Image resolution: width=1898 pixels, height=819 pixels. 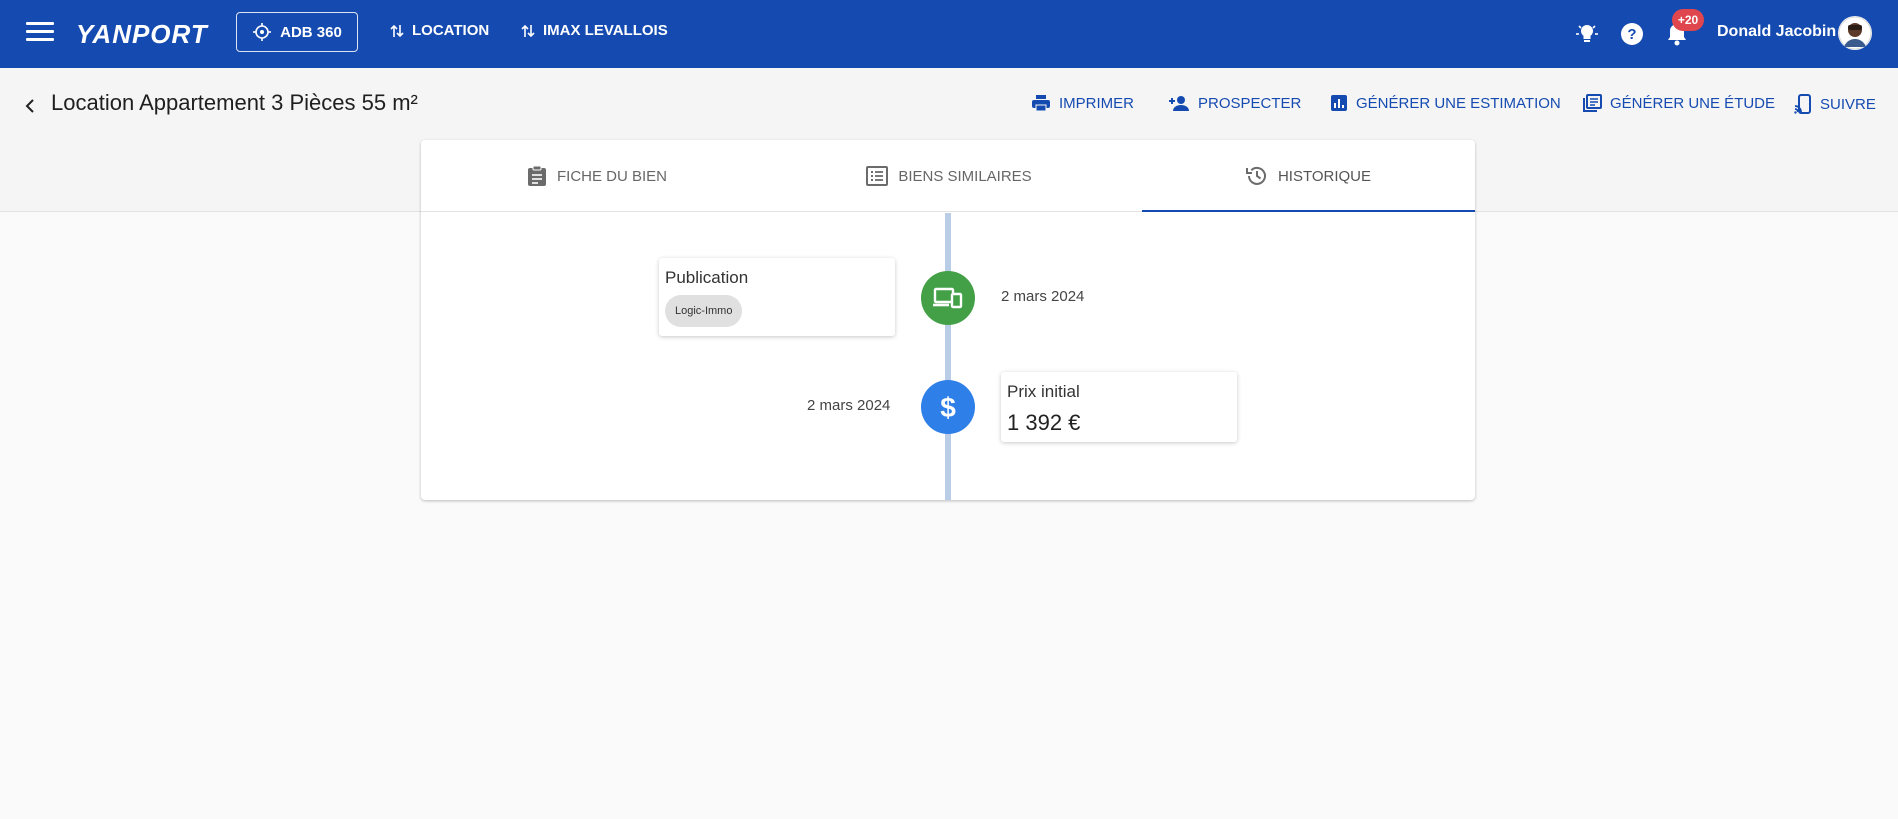 I want to click on devices-icon, so click(x=948, y=298).